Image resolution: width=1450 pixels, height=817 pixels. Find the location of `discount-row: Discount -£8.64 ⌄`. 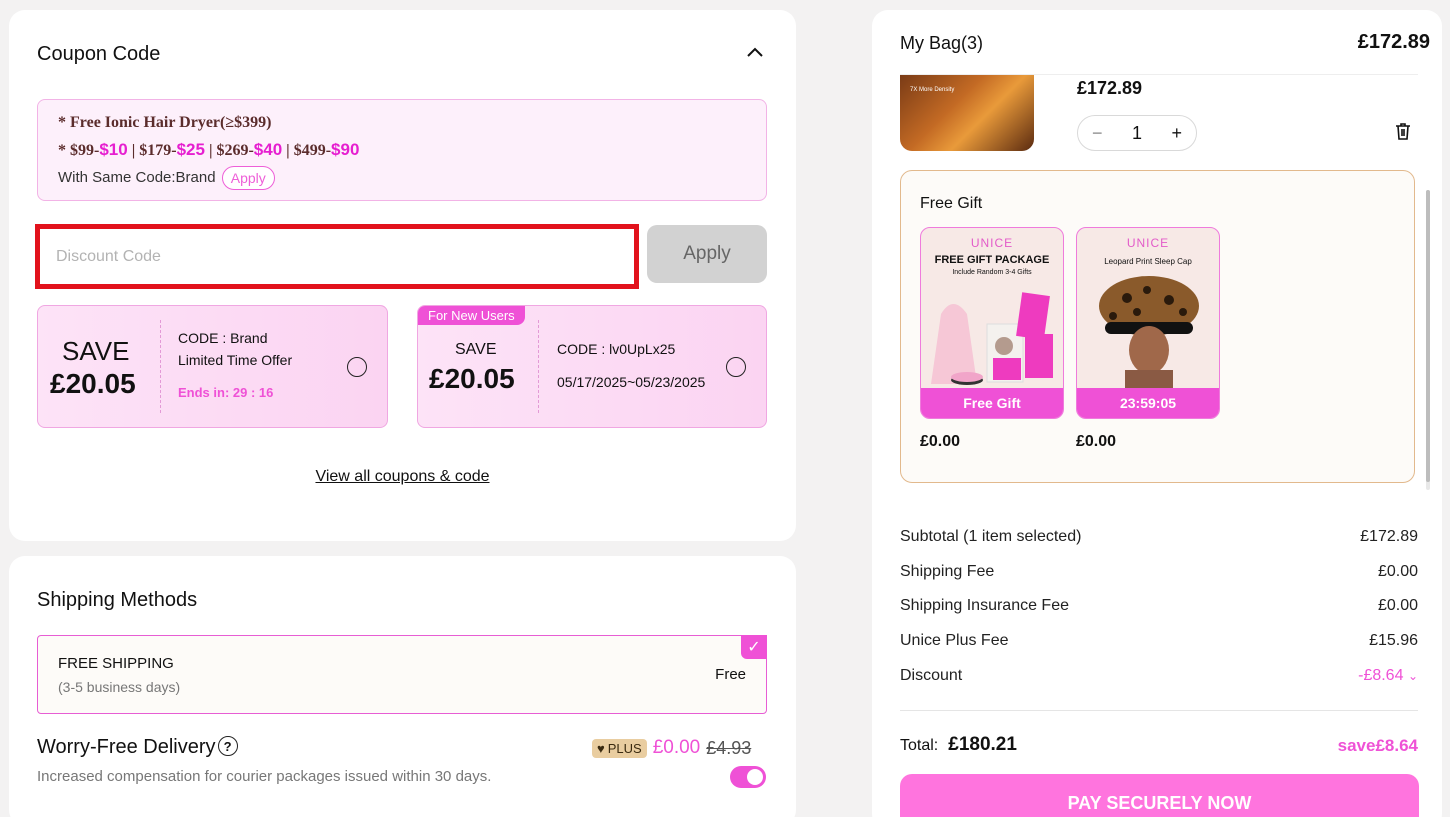

discount-row: Discount -£8.64 ⌄ is located at coordinates (1159, 676).